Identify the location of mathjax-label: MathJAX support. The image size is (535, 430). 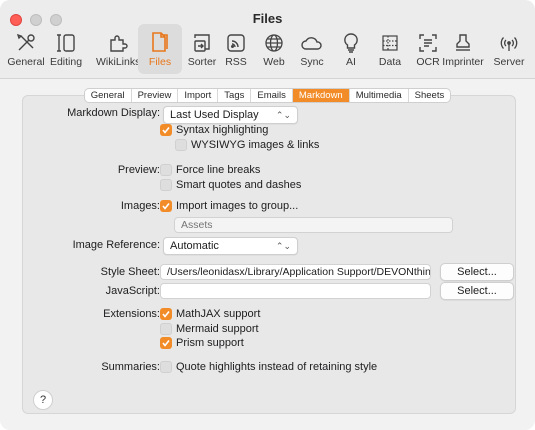
(218, 314).